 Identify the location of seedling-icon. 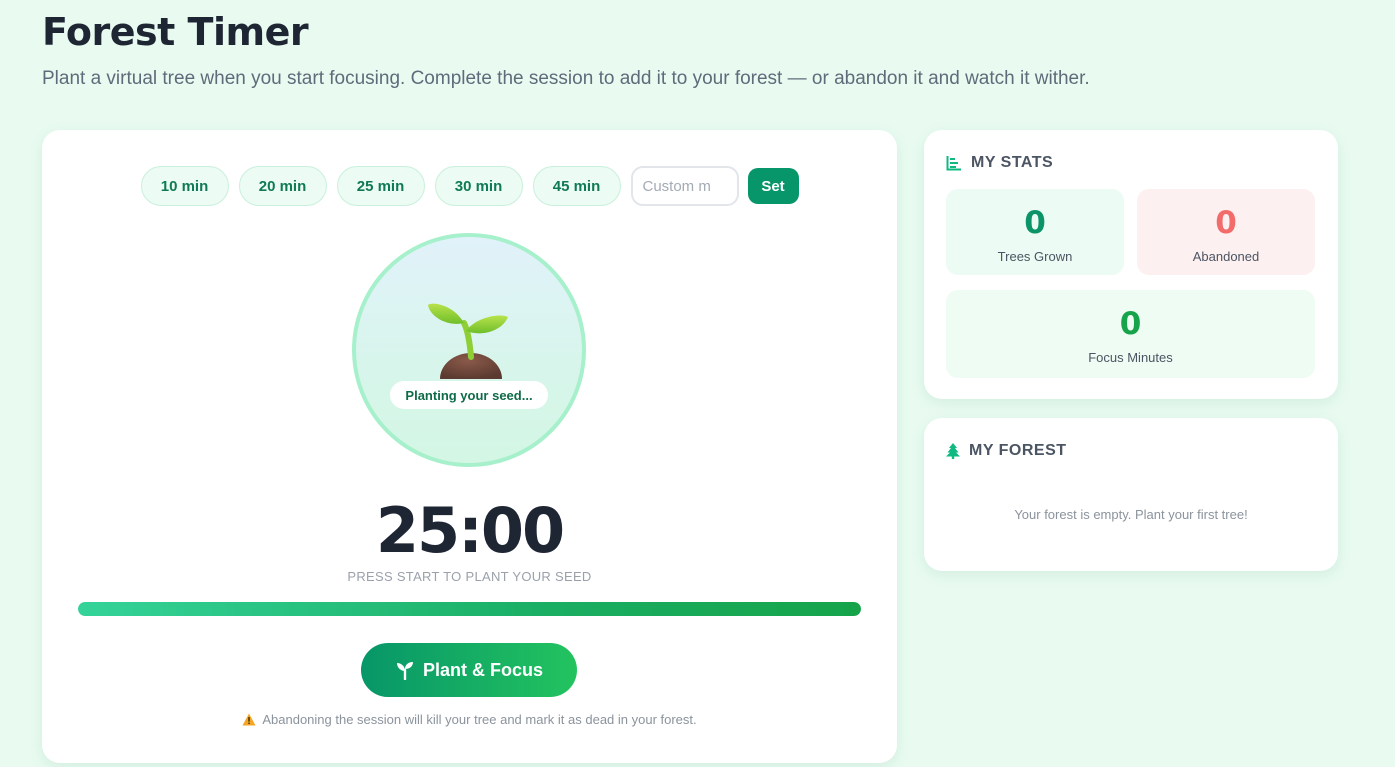
(404, 671).